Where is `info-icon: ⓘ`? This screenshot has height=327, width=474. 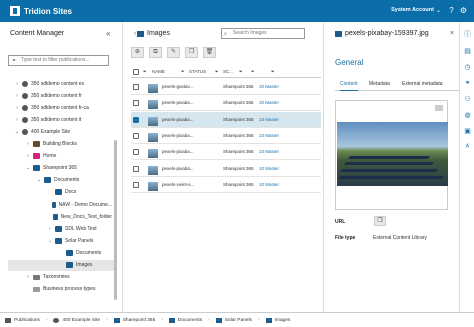
info-icon: ⓘ is located at coordinates (467, 34).